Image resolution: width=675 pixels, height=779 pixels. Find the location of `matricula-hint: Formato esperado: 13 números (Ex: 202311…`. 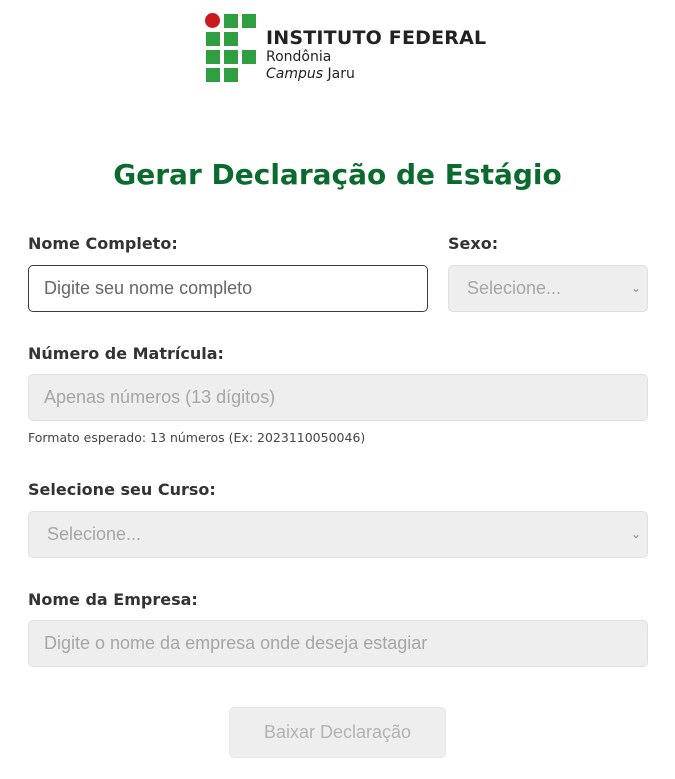

matricula-hint: Formato esperado: 13 números (Ex: 202311… is located at coordinates (197, 437).